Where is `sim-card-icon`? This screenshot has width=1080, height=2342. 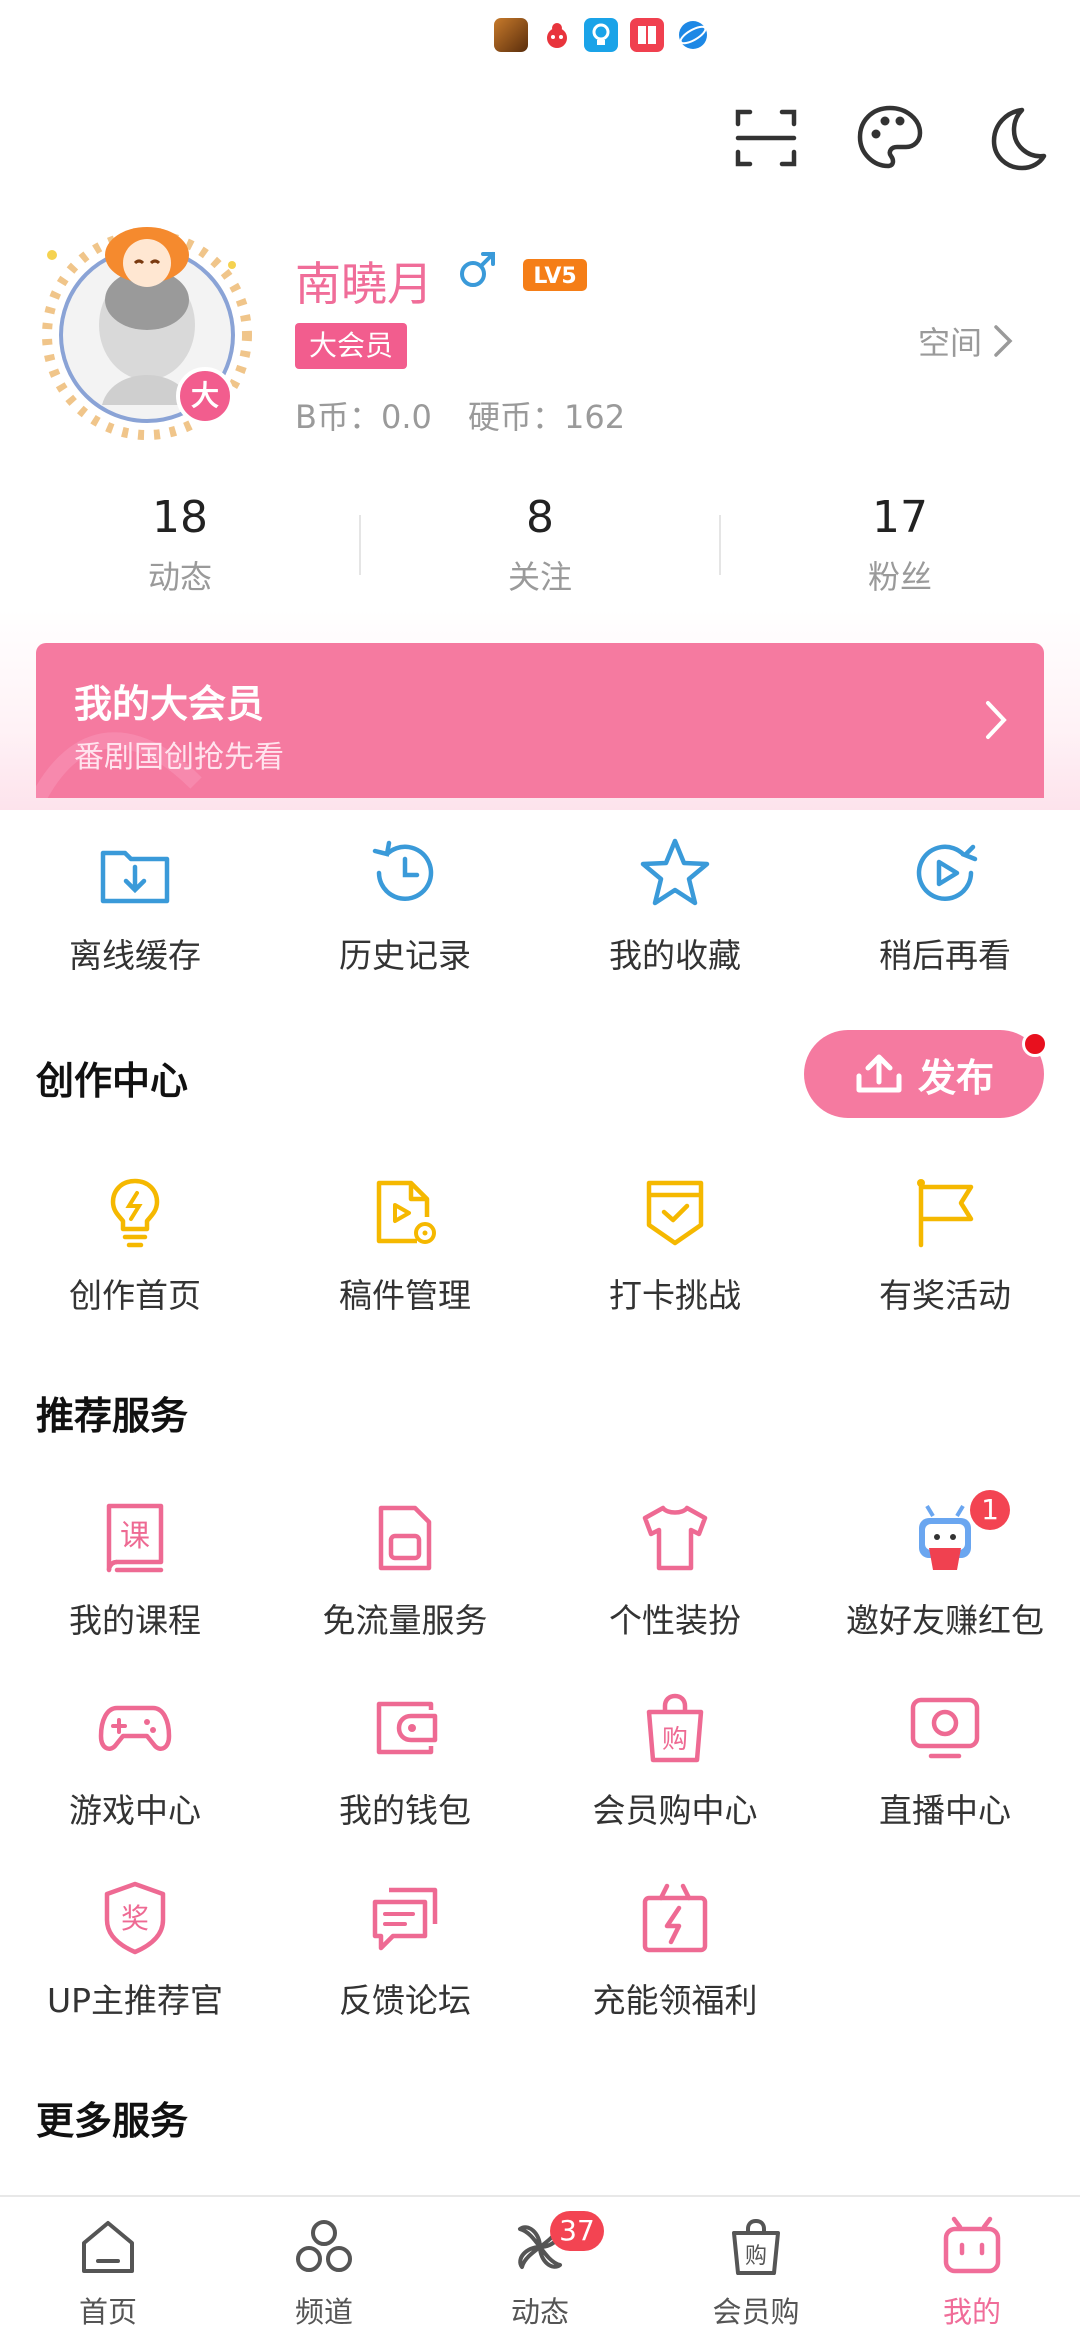 sim-card-icon is located at coordinates (405, 1538).